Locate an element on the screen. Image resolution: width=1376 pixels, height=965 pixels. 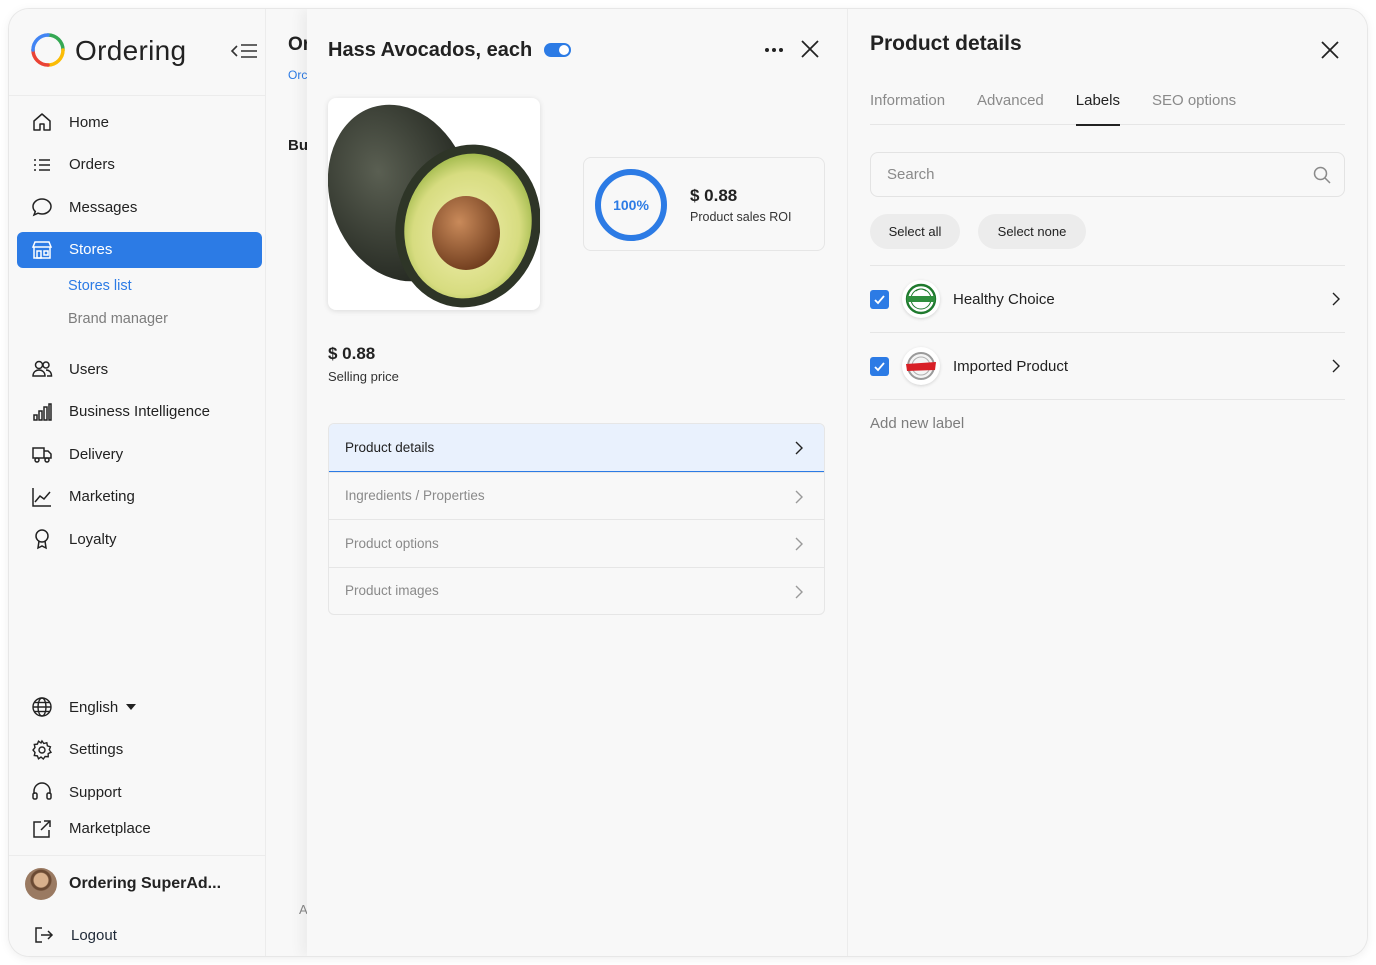
sidebar-item-orders: Orders is located at coordinates (139, 165).